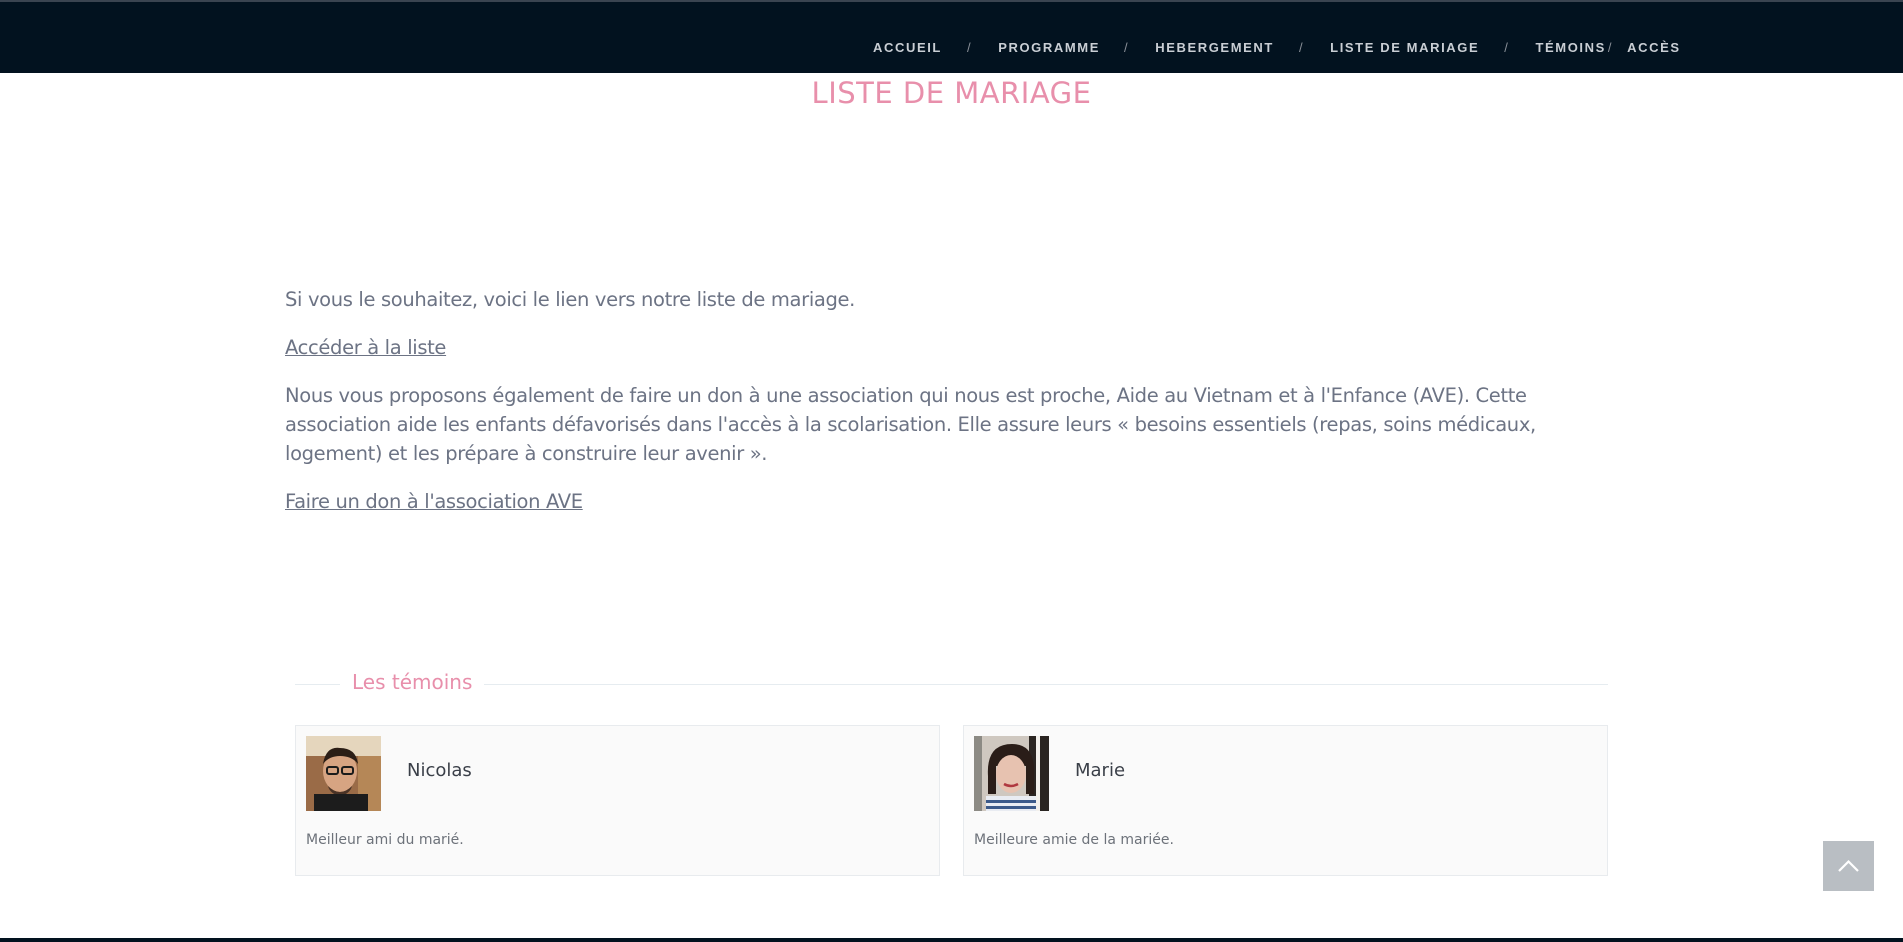  What do you see at coordinates (1654, 47) in the screenshot?
I see `nav-item-acces: ACCÈS` at bounding box center [1654, 47].